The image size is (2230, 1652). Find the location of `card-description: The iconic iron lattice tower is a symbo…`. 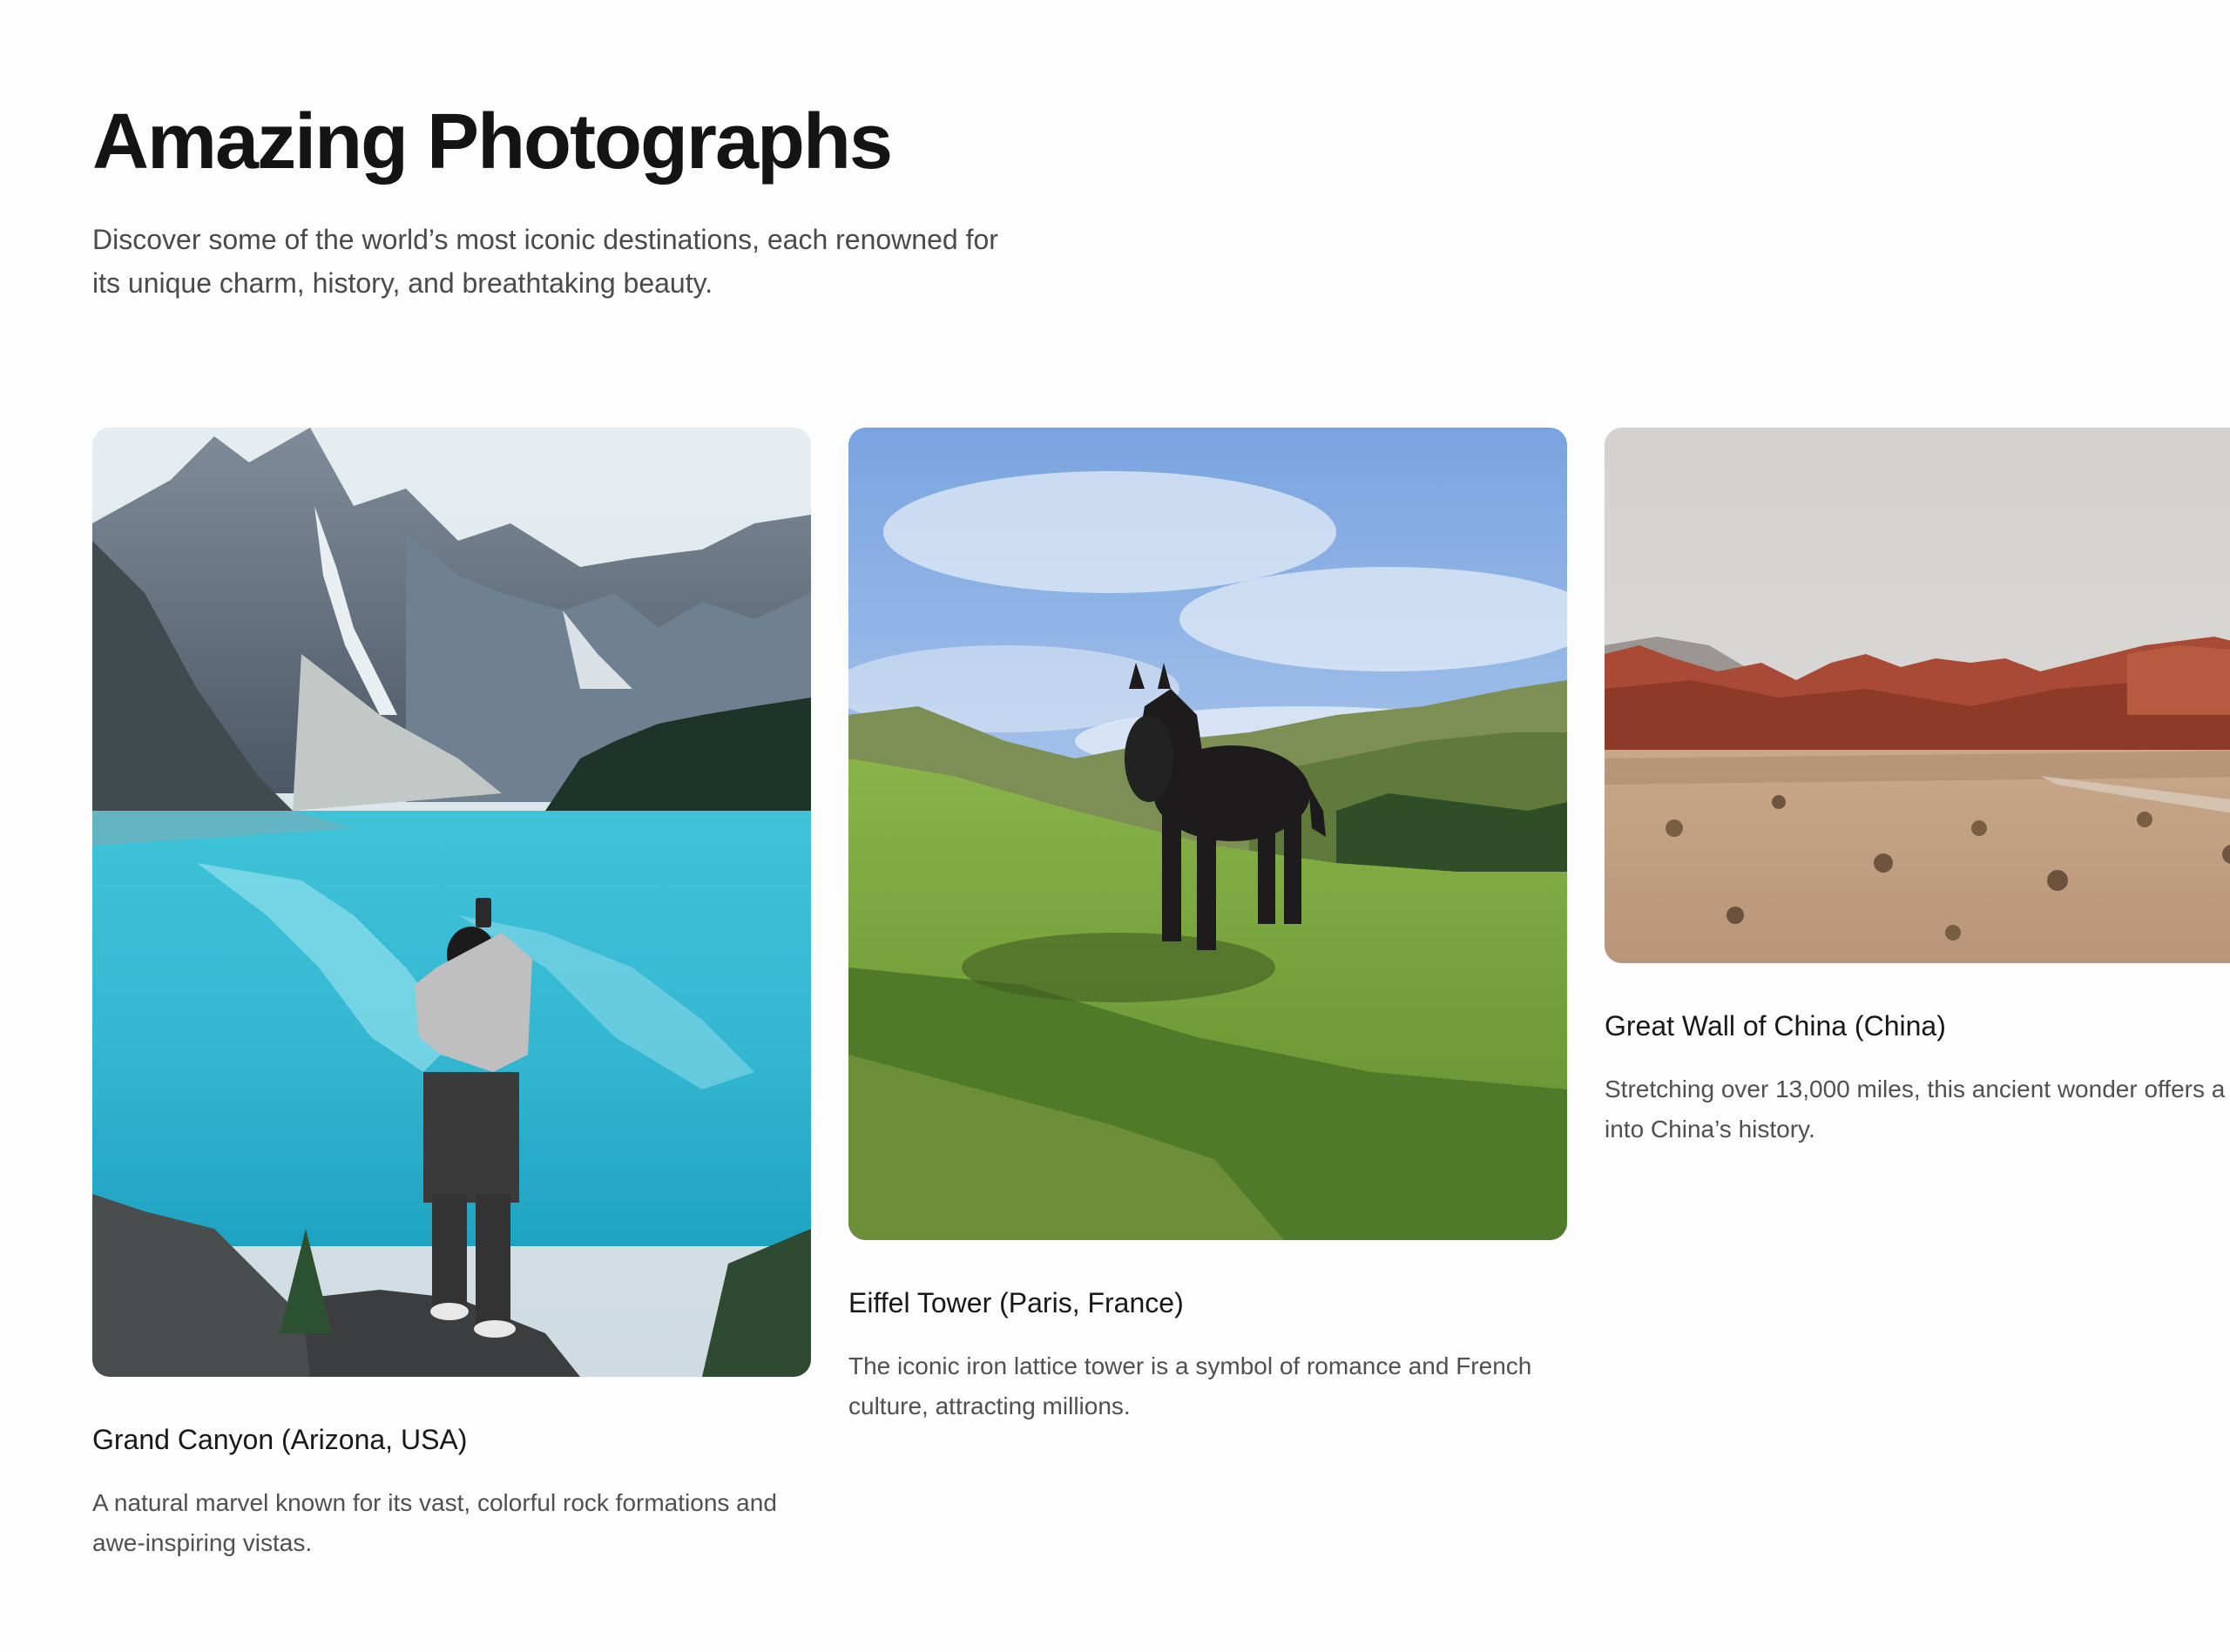

card-description: The iconic iron lattice tower is a symbo… is located at coordinates (1190, 1385).